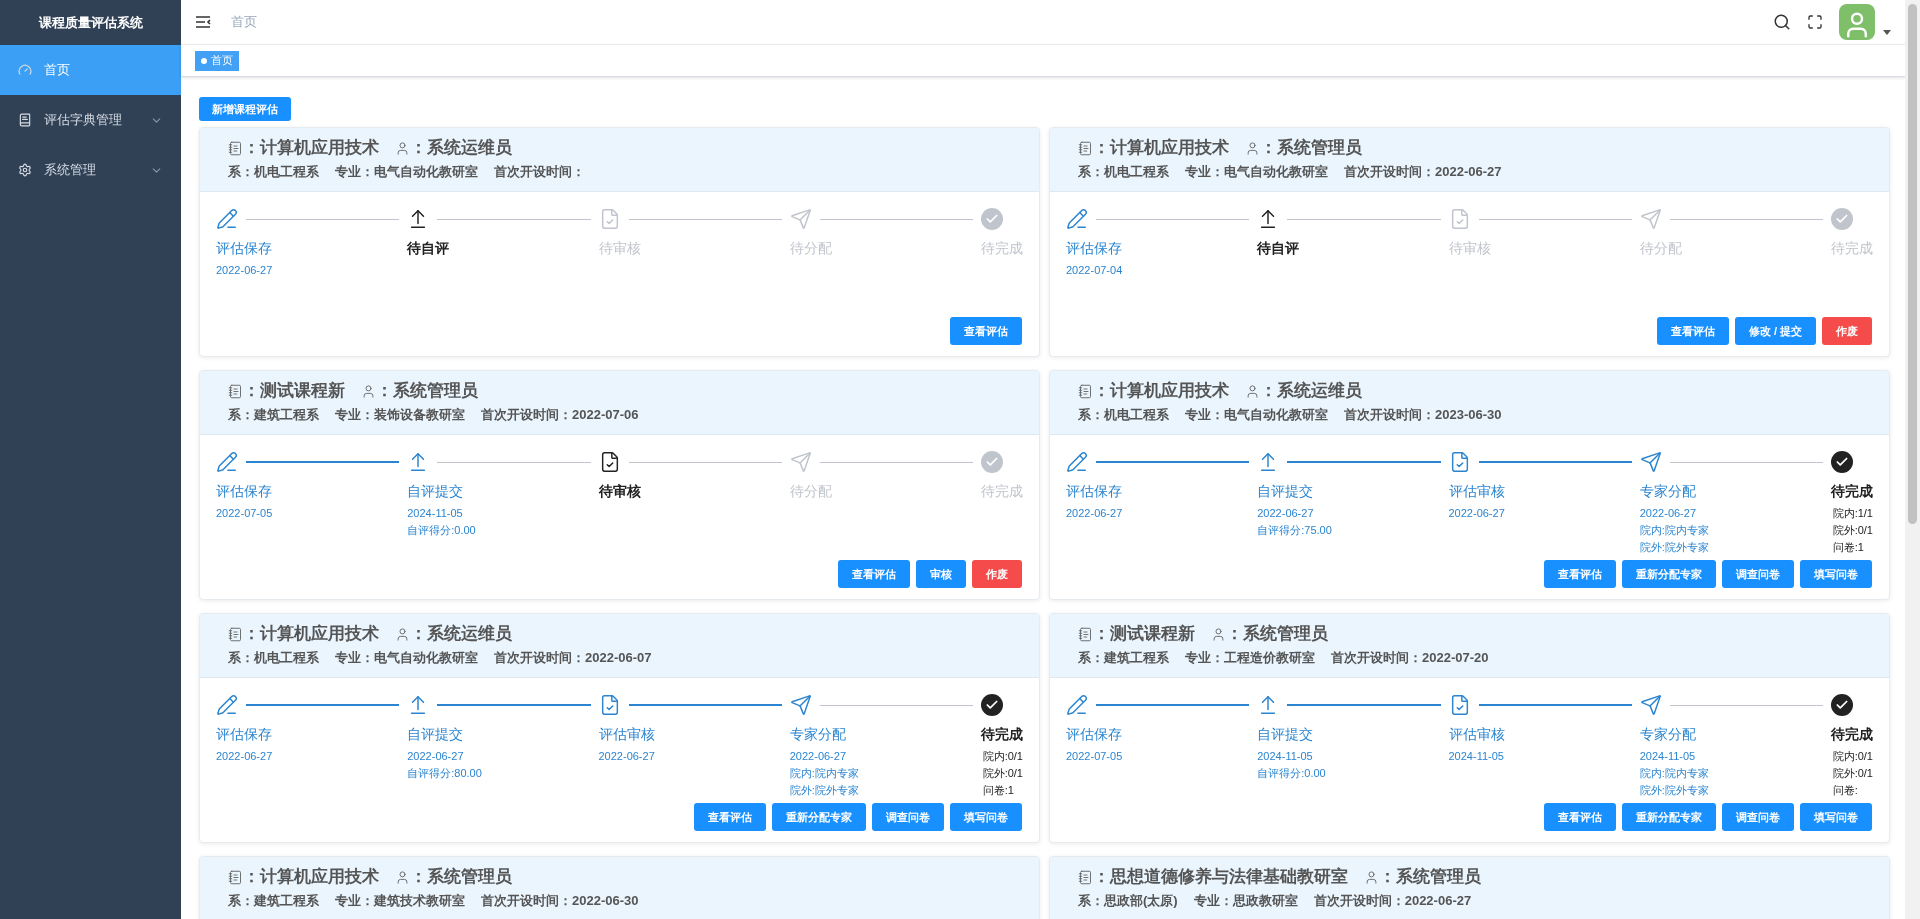  What do you see at coordinates (1887, 32) in the screenshot?
I see `caret-down-icon` at bounding box center [1887, 32].